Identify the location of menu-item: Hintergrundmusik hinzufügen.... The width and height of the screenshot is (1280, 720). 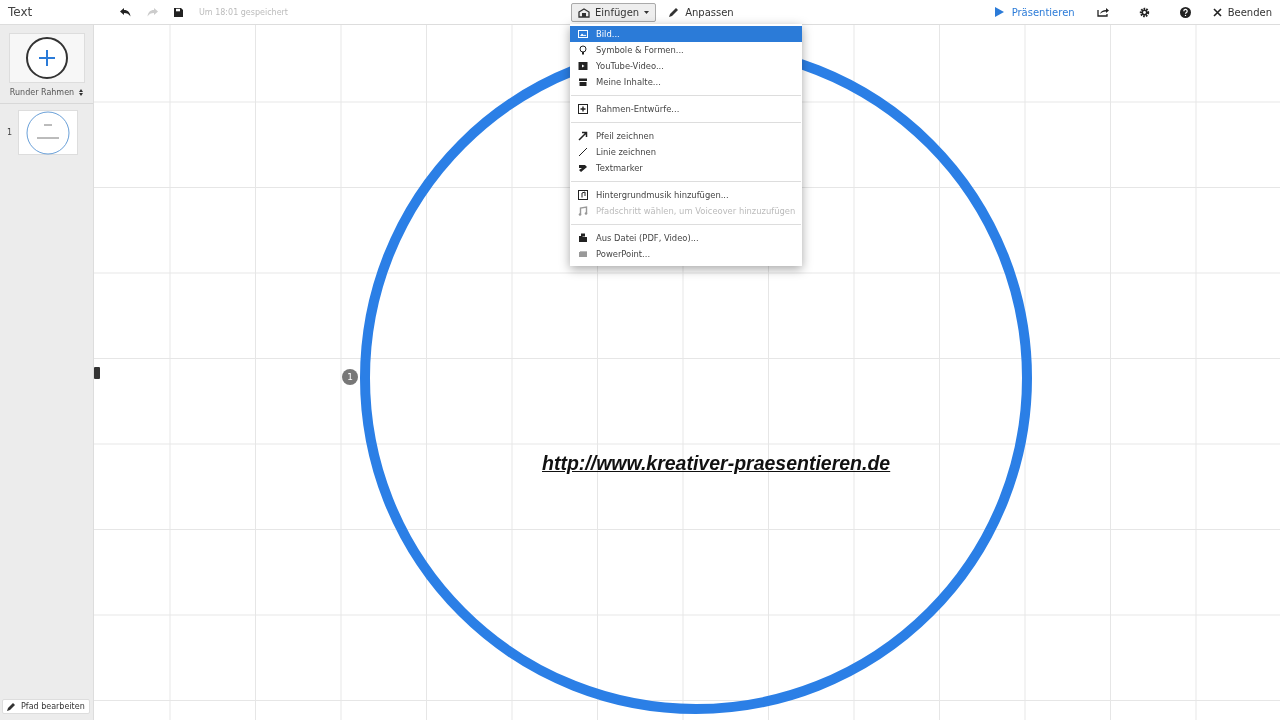
(686, 195).